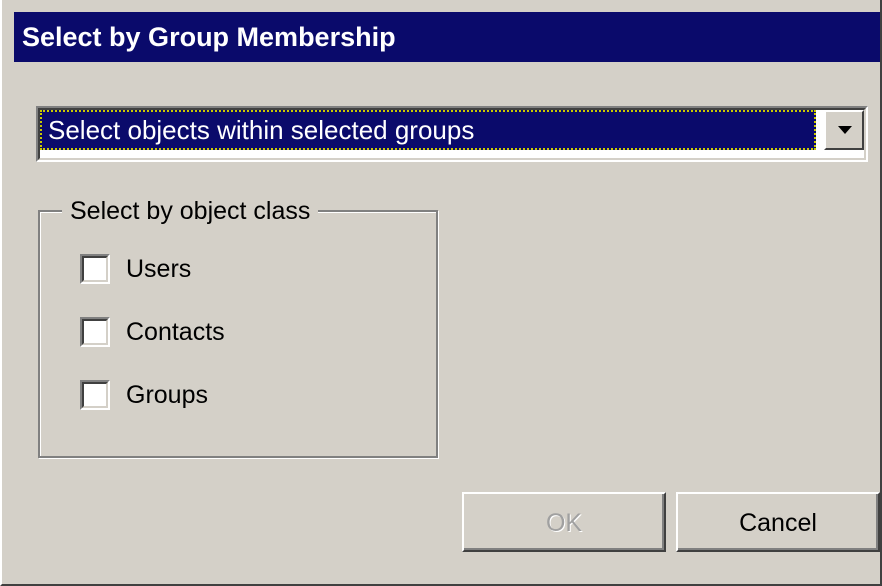 This screenshot has width=882, height=586. I want to click on window-title: Select by Group Membership, so click(209, 37).